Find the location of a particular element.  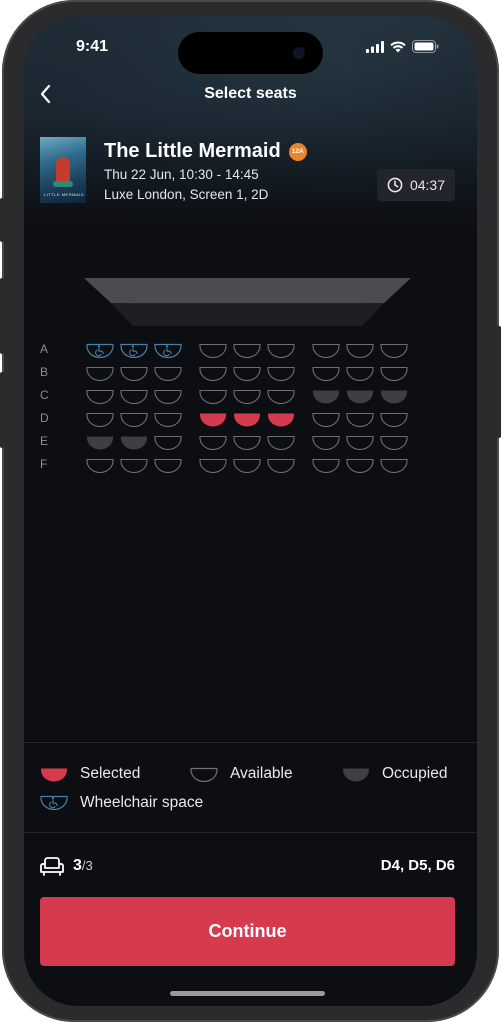

seat-a2-wheelchair is located at coordinates (134, 350).